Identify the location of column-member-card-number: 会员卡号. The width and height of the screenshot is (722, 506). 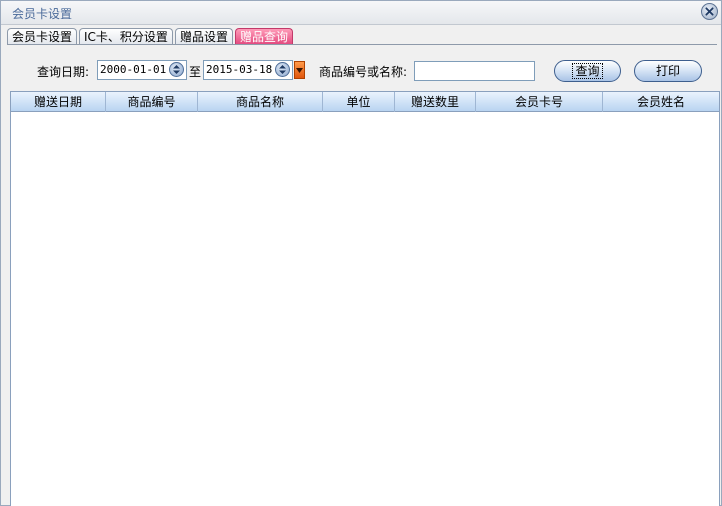
(539, 102).